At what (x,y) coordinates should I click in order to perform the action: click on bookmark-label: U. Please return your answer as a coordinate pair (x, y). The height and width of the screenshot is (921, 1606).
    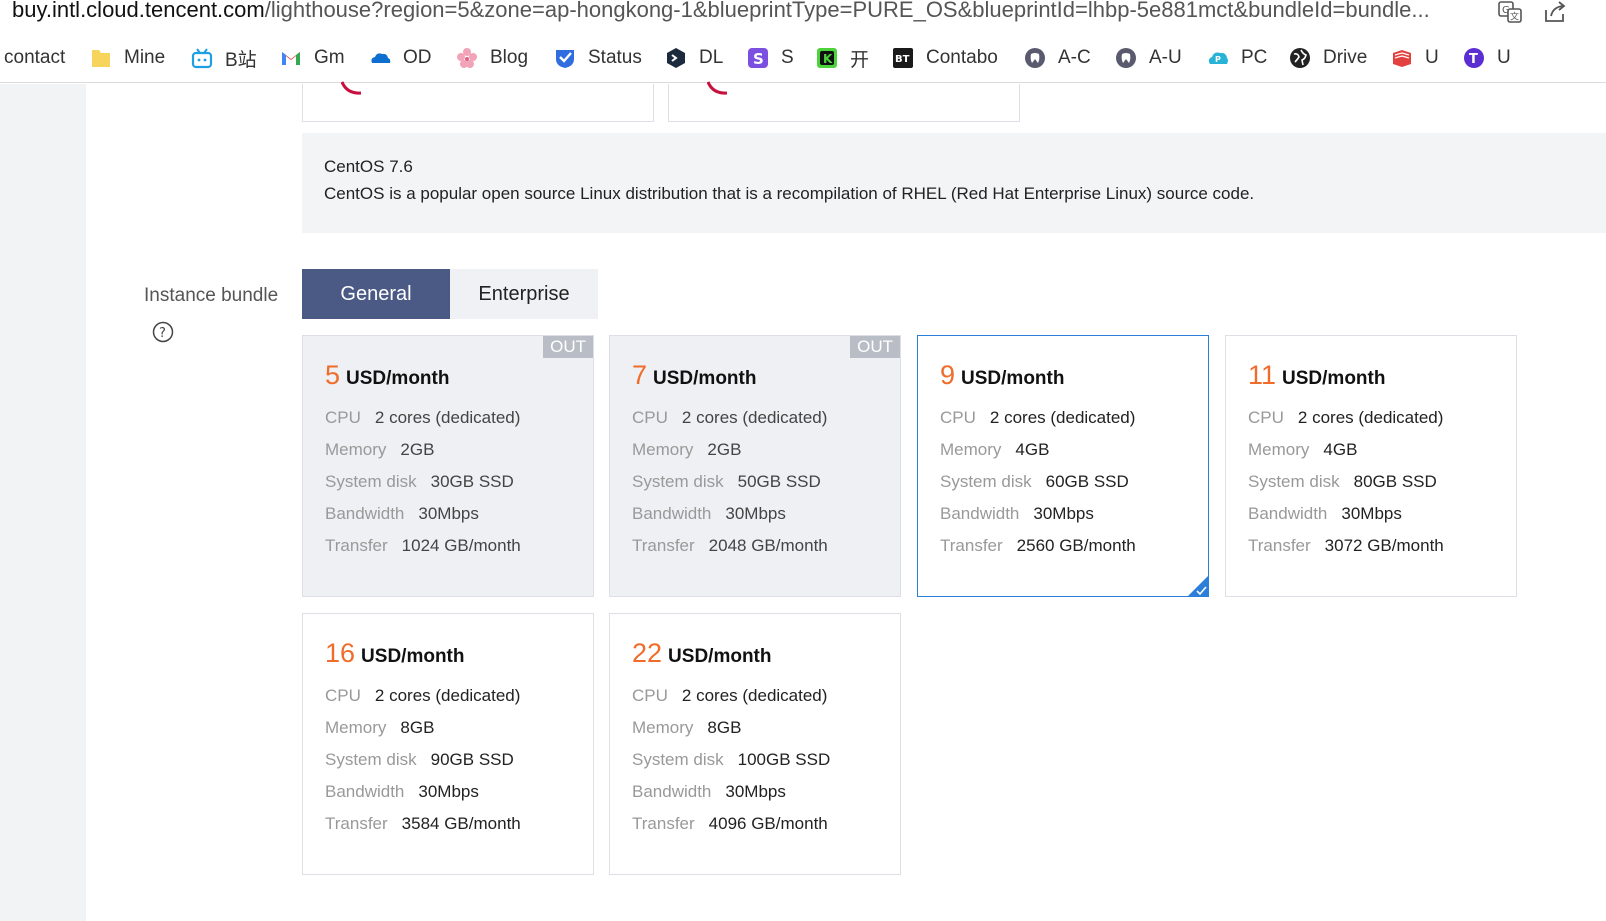
    Looking at the image, I should click on (1432, 57).